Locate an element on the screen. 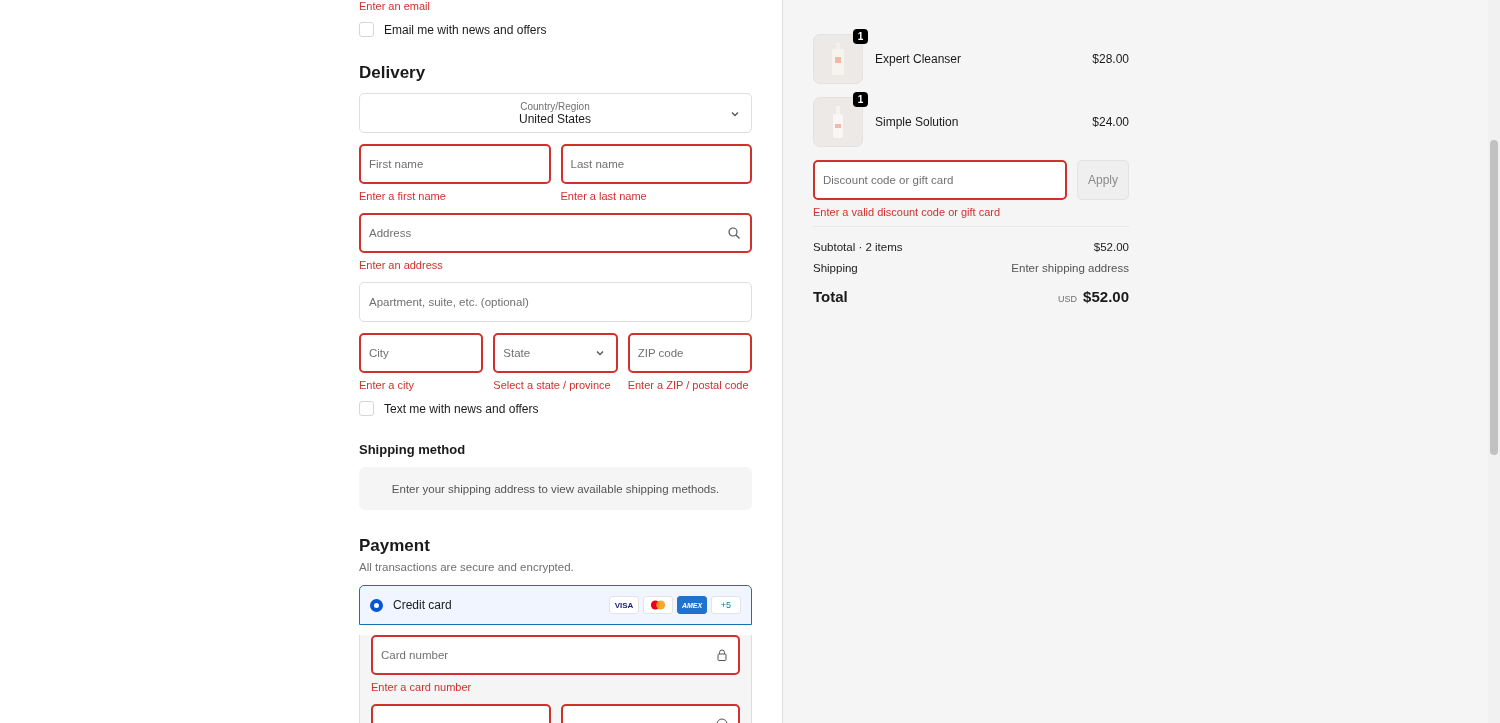 The height and width of the screenshot is (723, 1500). country-select: Country/Region United States is located at coordinates (555, 113).